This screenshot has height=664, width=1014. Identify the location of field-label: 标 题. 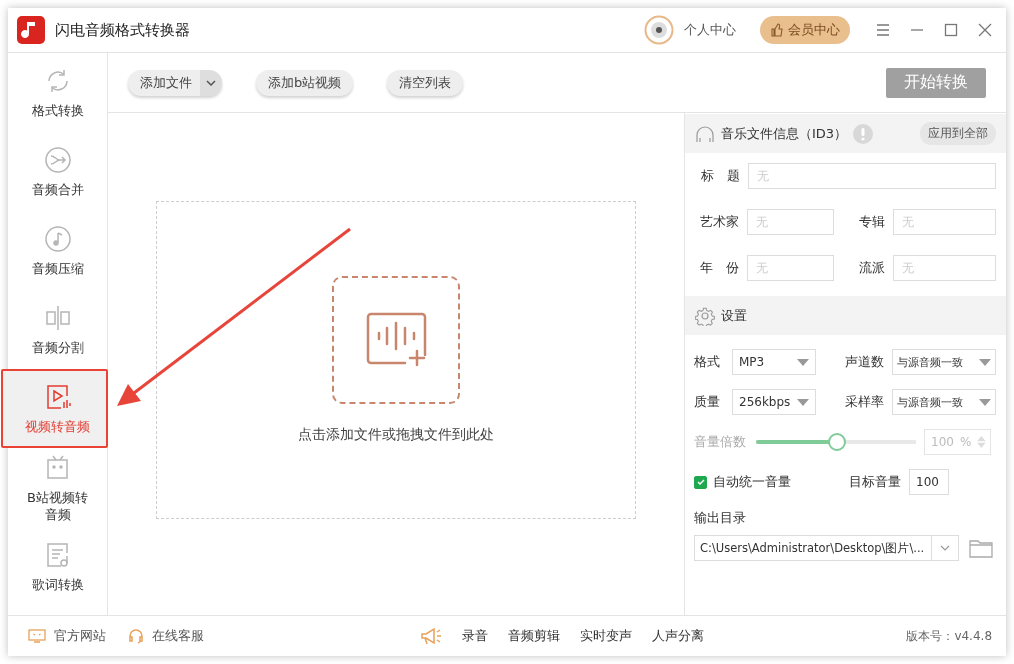
(720, 176).